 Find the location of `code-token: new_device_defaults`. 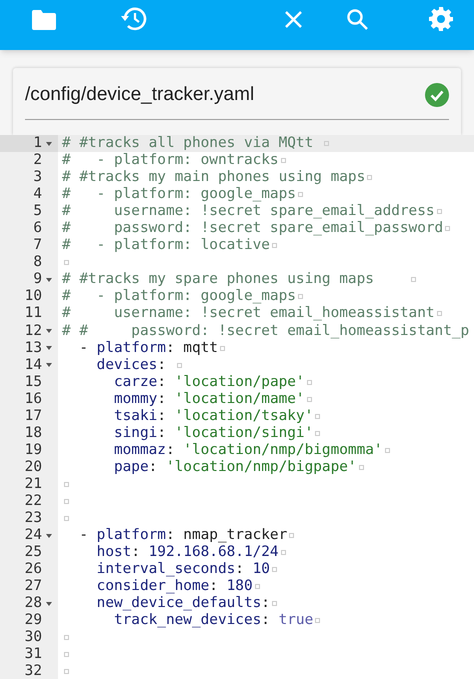

code-token: new_device_defaults is located at coordinates (179, 603).